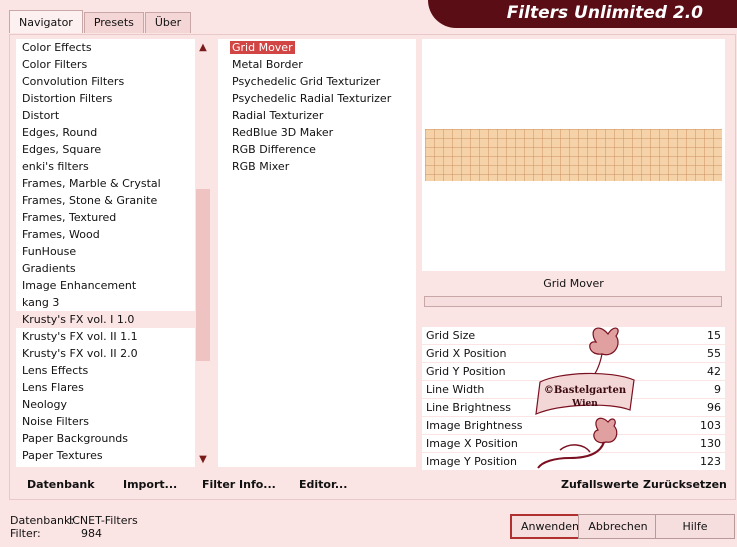 The width and height of the screenshot is (737, 547). I want to click on param-value: 55, so click(714, 353).